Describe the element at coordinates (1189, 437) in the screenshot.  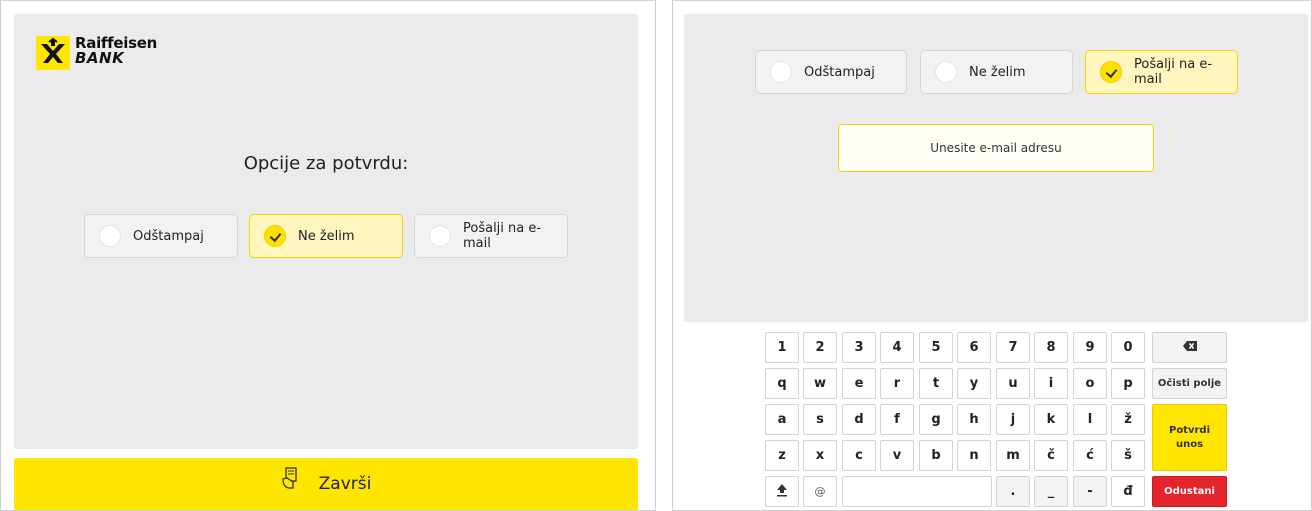
I see `confirm-input-button: Potvrdi unos` at that location.